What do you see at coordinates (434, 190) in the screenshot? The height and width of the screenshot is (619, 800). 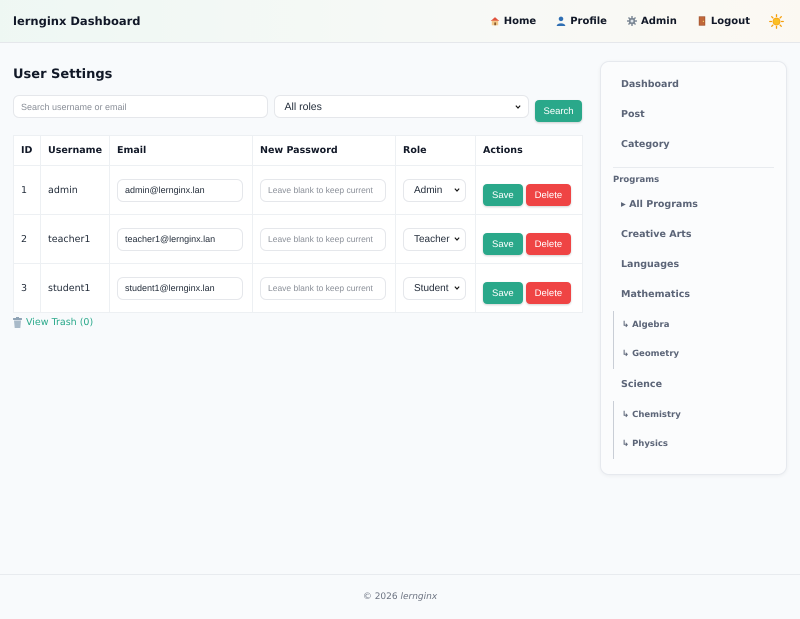 I see `role-select: Admin` at bounding box center [434, 190].